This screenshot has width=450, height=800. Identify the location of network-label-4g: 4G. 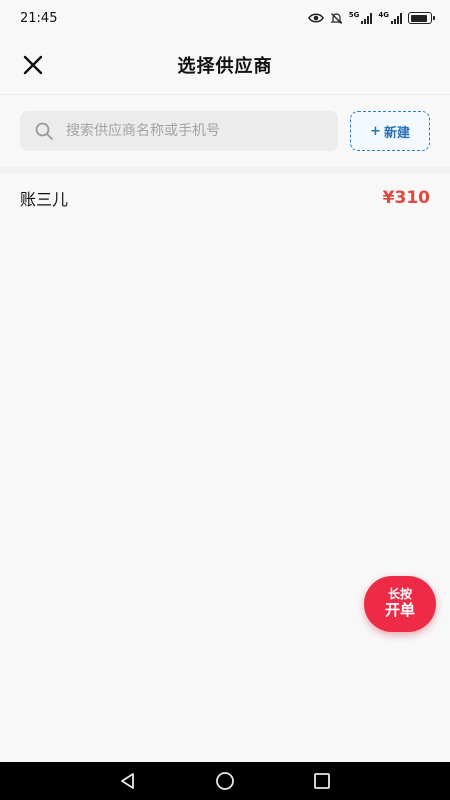
(383, 15).